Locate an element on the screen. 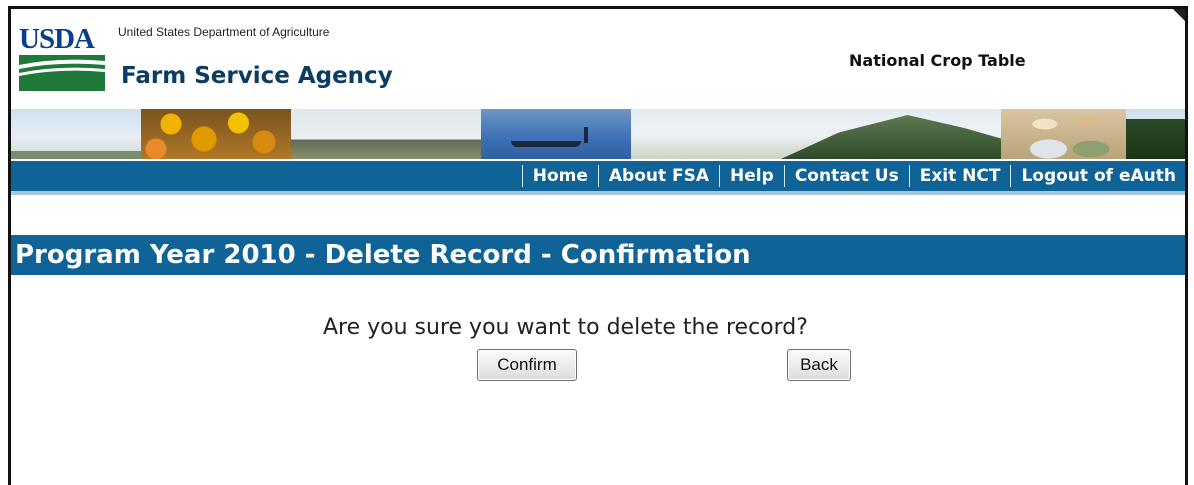  banner-fruit-photo is located at coordinates (216, 134).